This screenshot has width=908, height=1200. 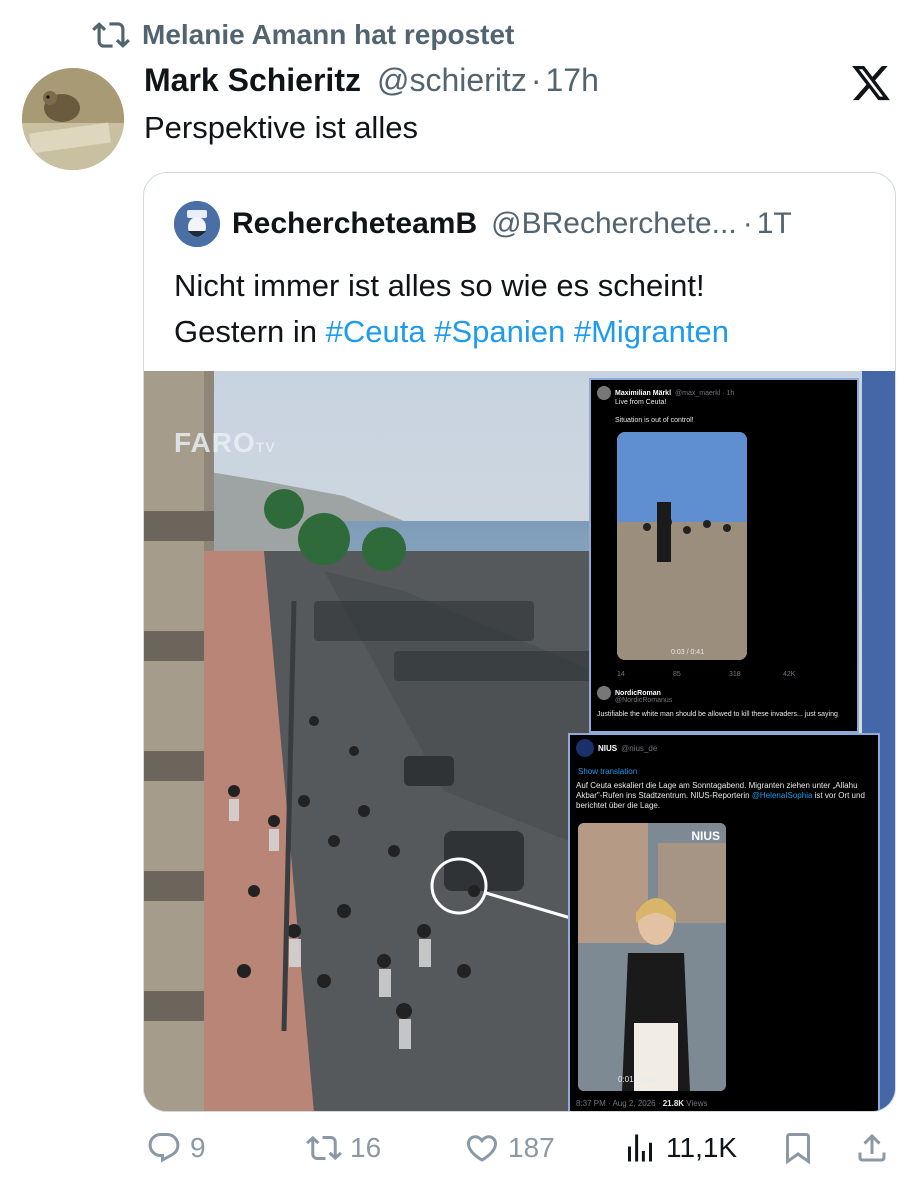 I want to click on quoted-text-line1: Nicht immer ist alles so wie es scheint!, so click(x=439, y=285).